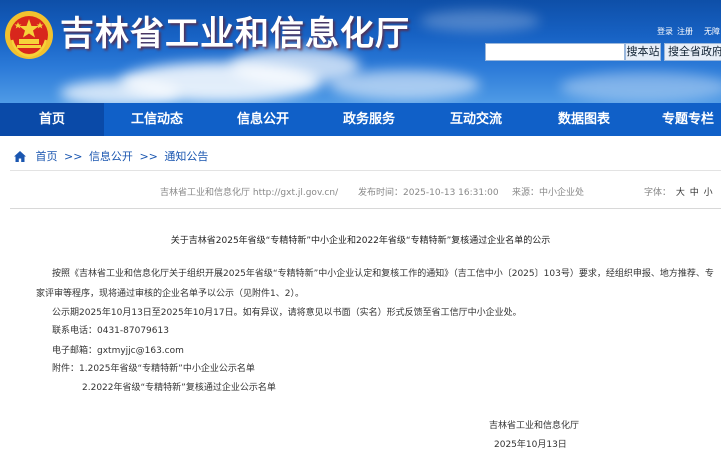 This screenshot has height=460, width=721. I want to click on attachment-link-1: 附件：1.2025年省级“专精特新”中小企业公示名单, so click(153, 369).